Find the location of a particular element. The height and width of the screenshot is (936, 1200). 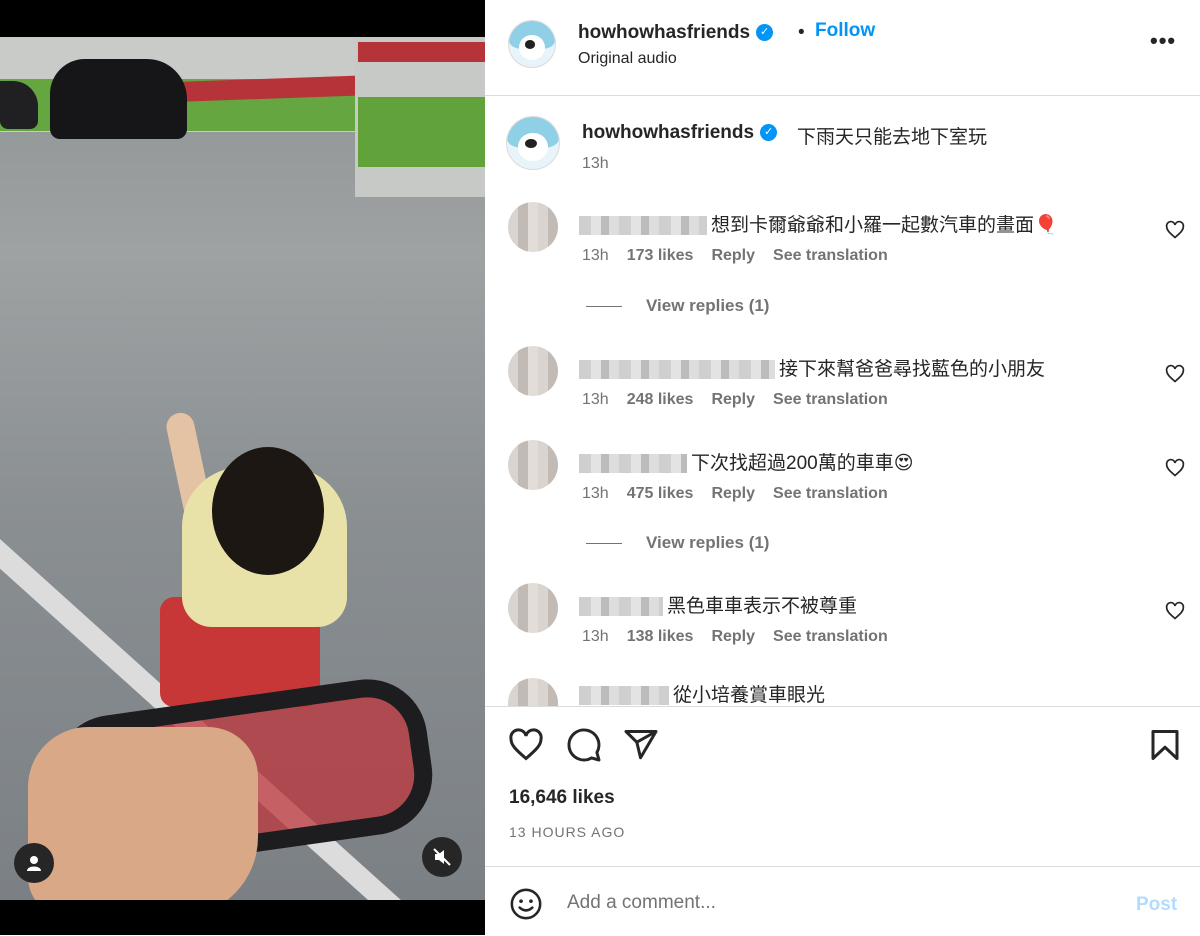

share-icon is located at coordinates (641, 745).